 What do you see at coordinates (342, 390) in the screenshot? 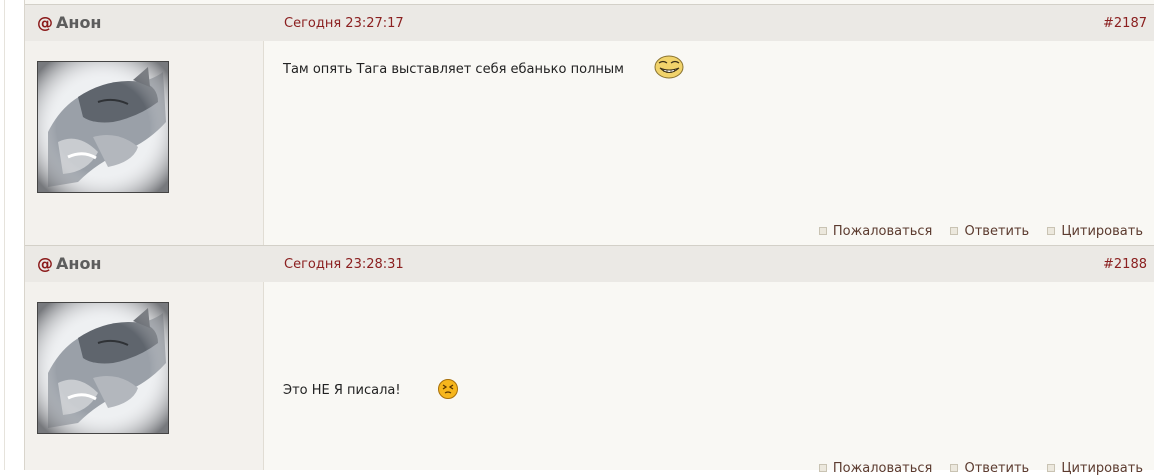
I see `post-message: Это НЕ Я писала!` at bounding box center [342, 390].